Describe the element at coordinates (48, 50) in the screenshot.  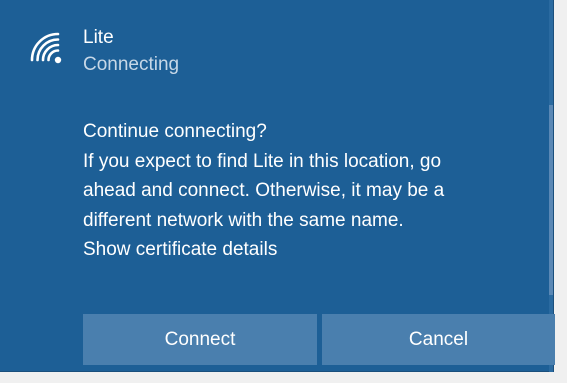
I see `wifi-secured-icon` at that location.